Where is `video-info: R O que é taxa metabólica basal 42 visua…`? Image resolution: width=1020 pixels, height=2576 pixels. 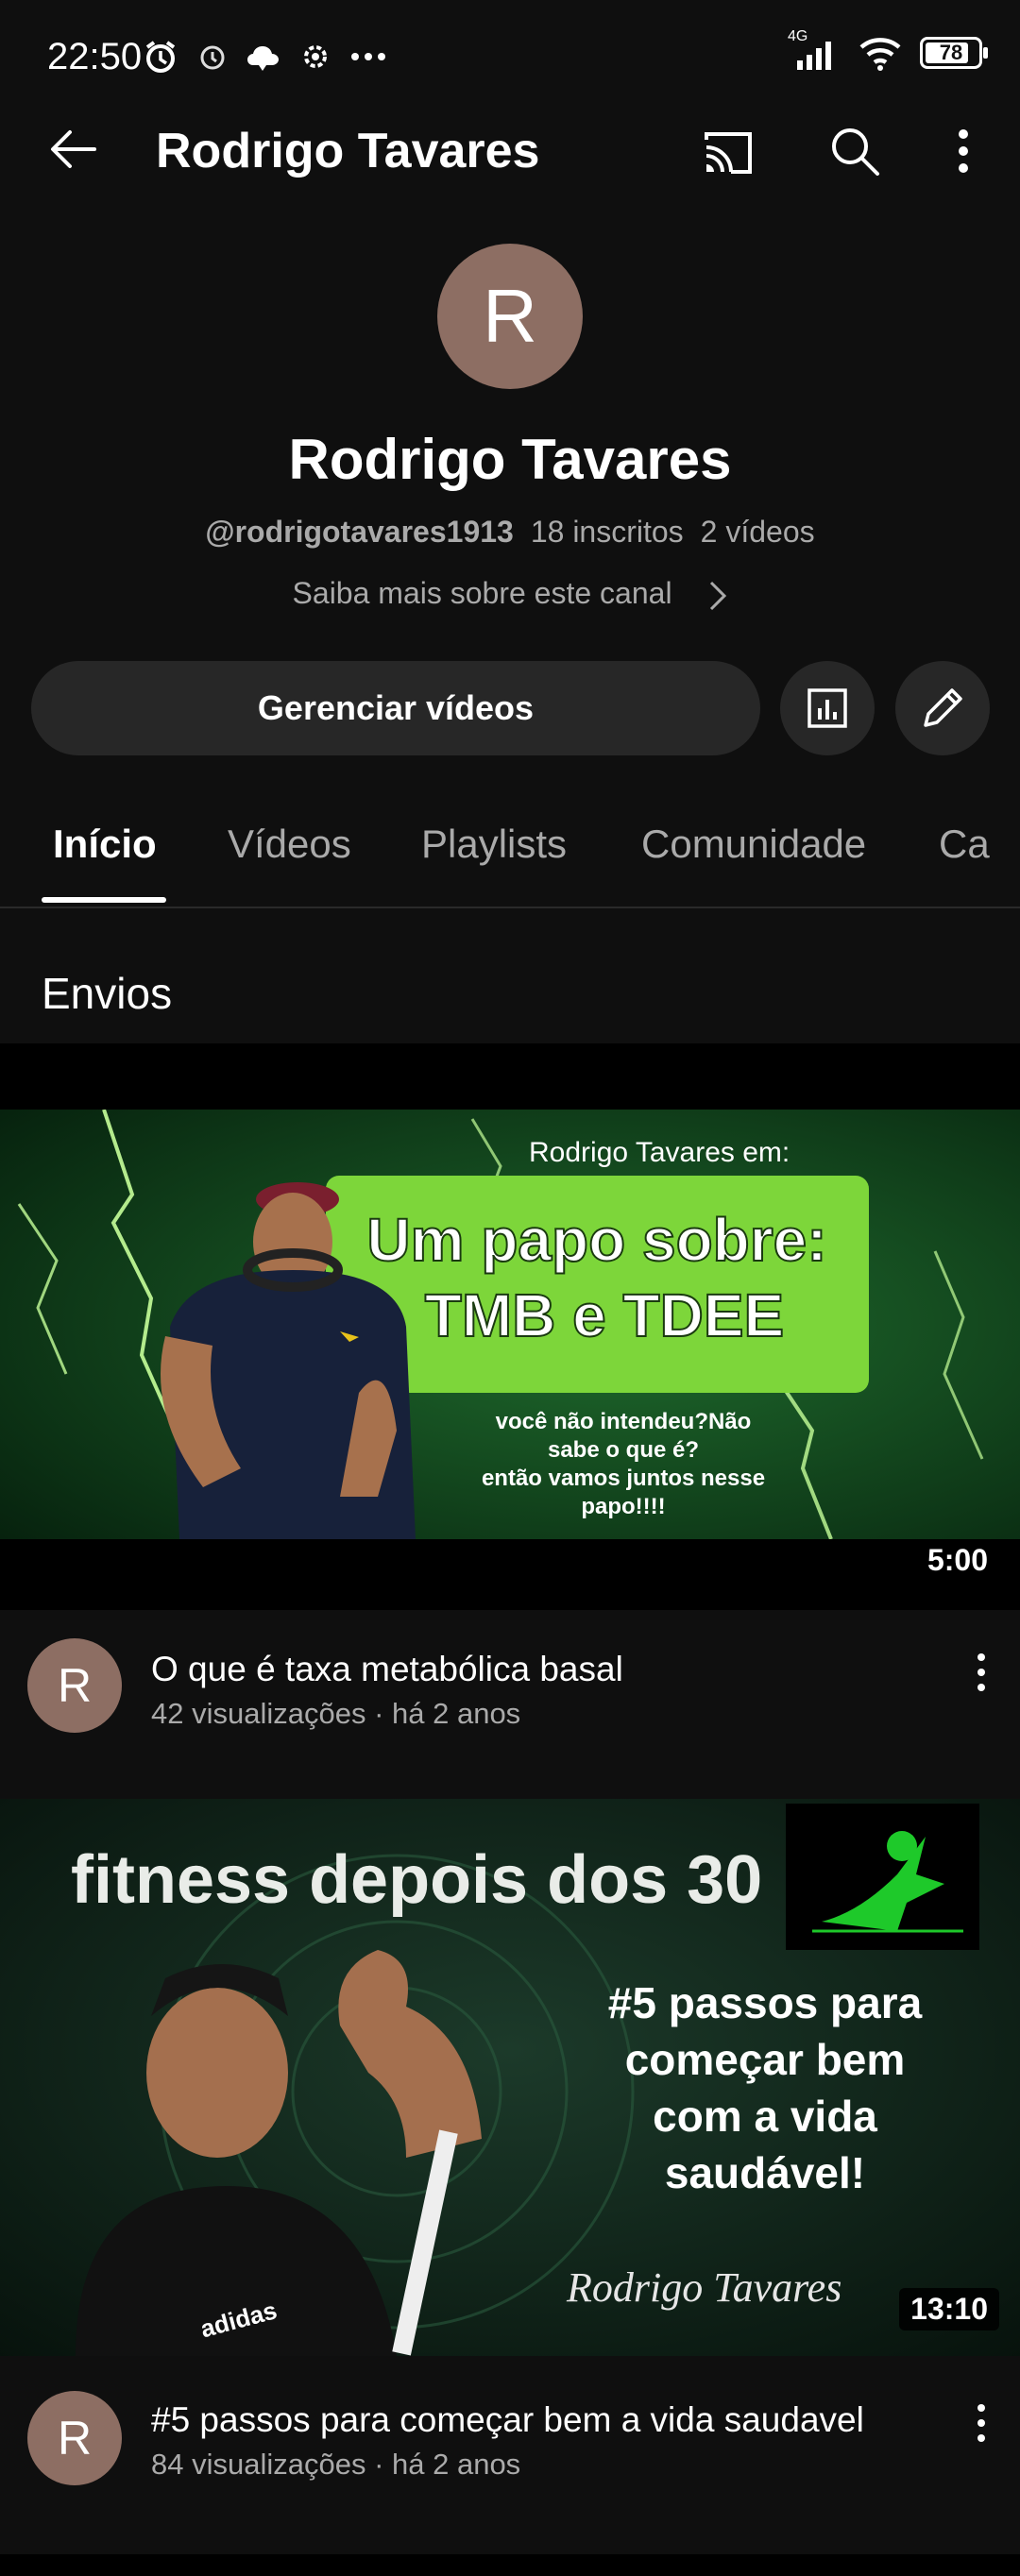
video-info: R O que é taxa metabólica basal 42 visua… is located at coordinates (510, 1704).